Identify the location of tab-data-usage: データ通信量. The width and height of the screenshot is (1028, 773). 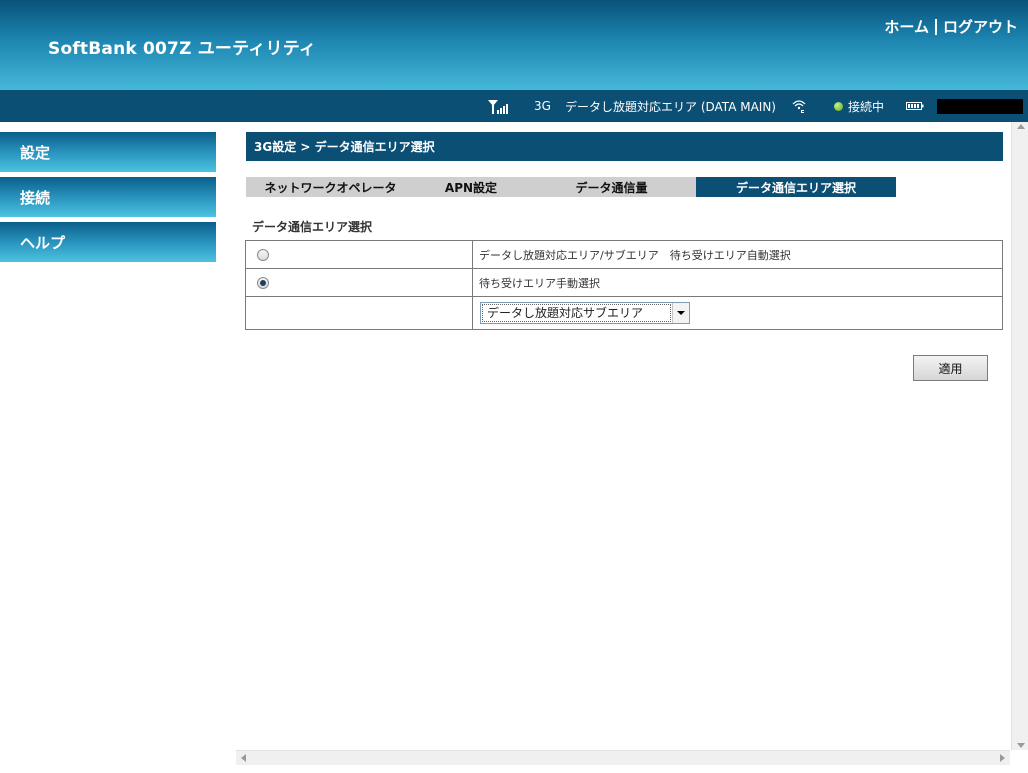
(611, 187).